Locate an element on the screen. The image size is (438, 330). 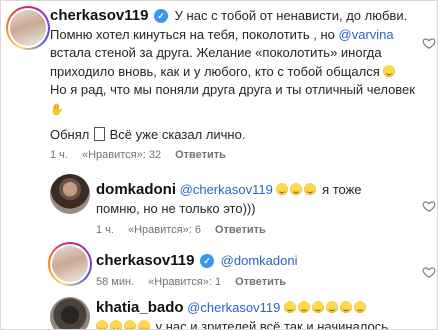
missing-glyph-icon is located at coordinates (99, 134).